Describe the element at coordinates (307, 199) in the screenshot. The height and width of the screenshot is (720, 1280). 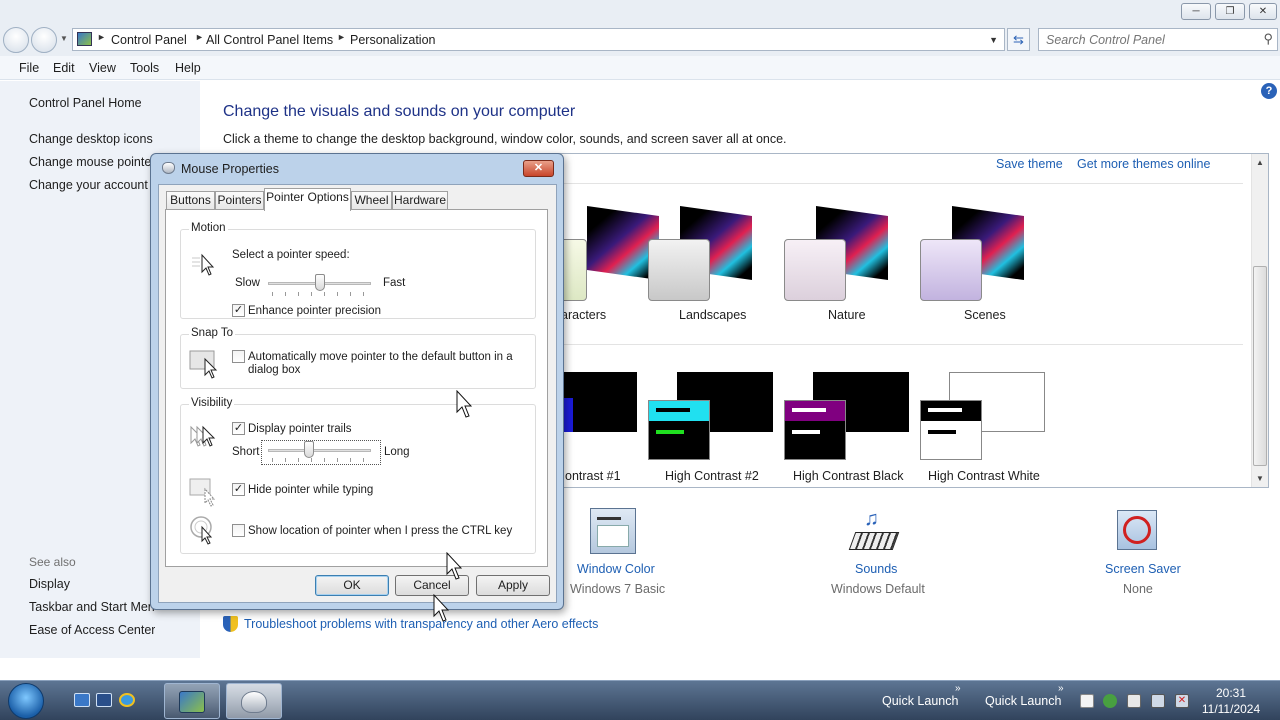
I see `tab-pointer-options: Pointer Options` at that location.